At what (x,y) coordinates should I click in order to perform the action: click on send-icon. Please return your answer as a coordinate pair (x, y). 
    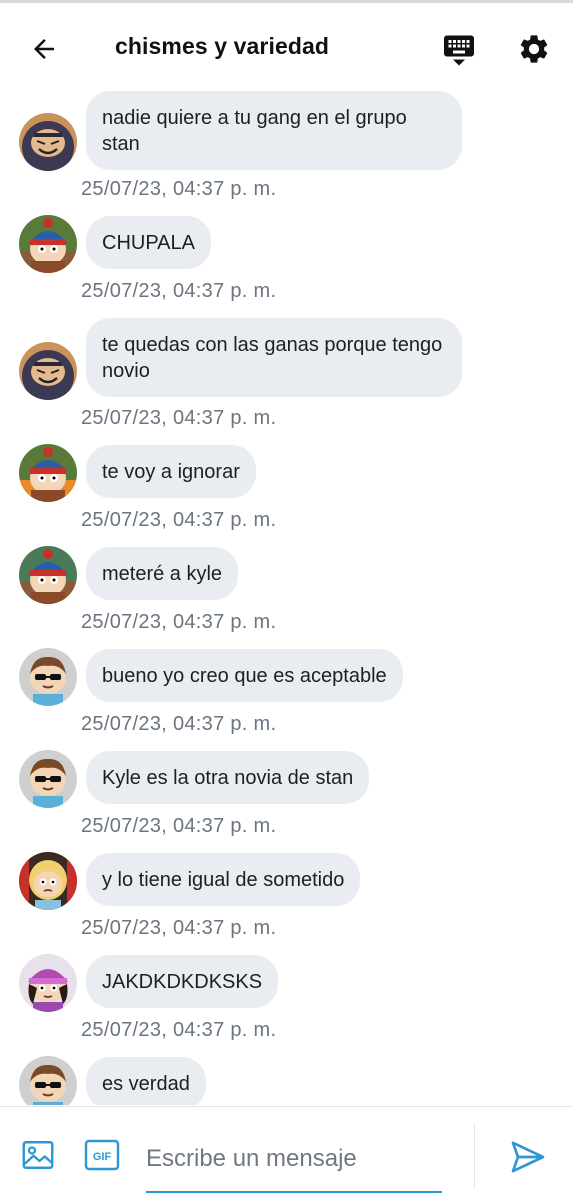
    Looking at the image, I should click on (528, 1157).